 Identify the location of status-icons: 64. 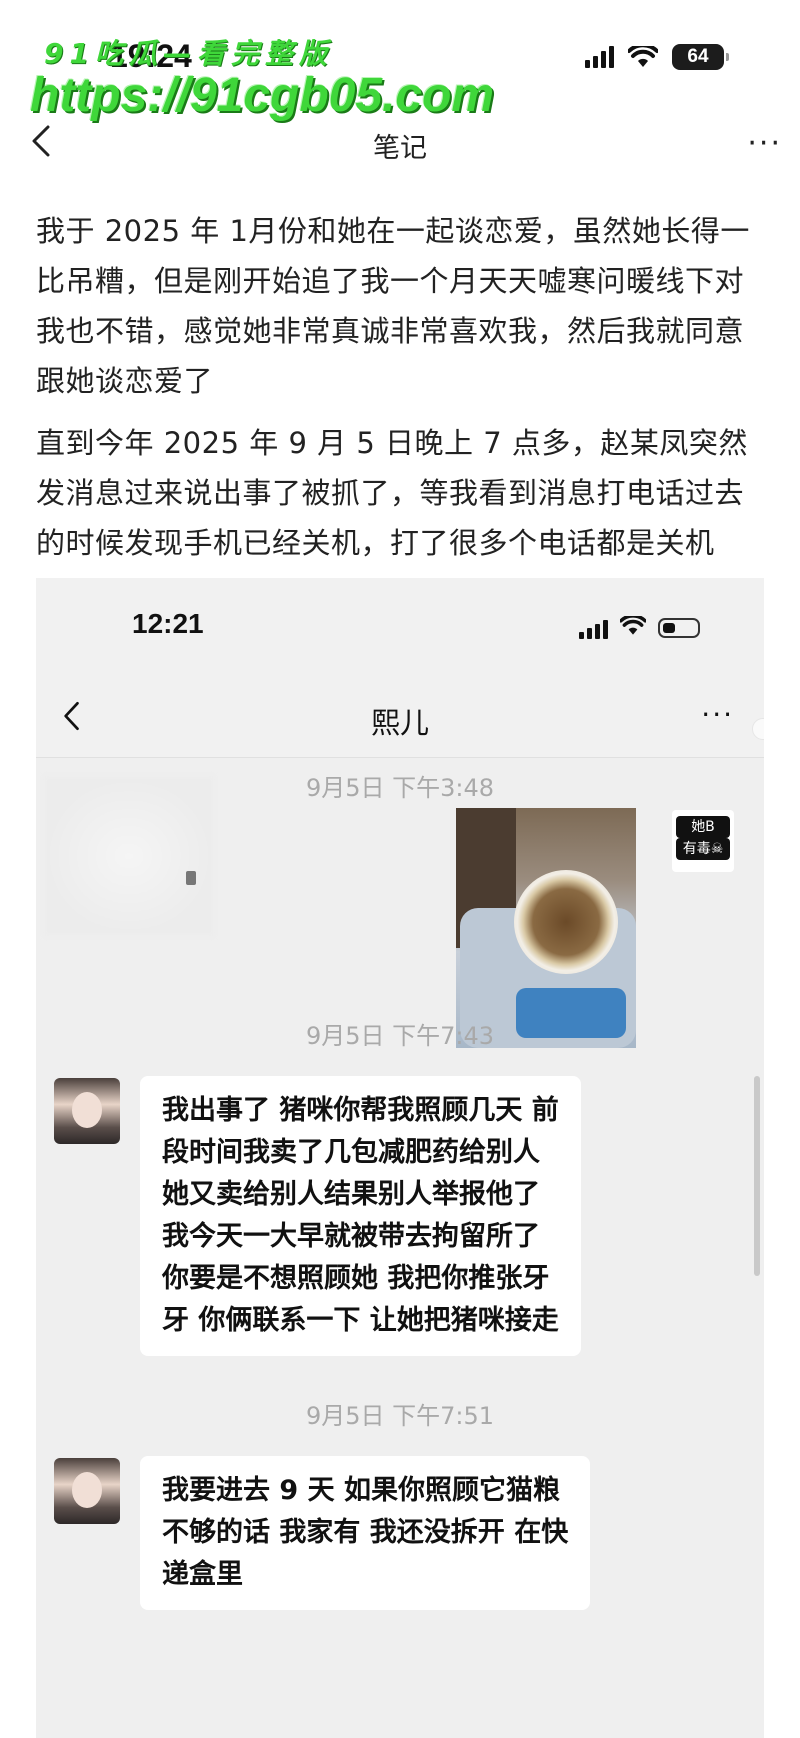
(657, 57).